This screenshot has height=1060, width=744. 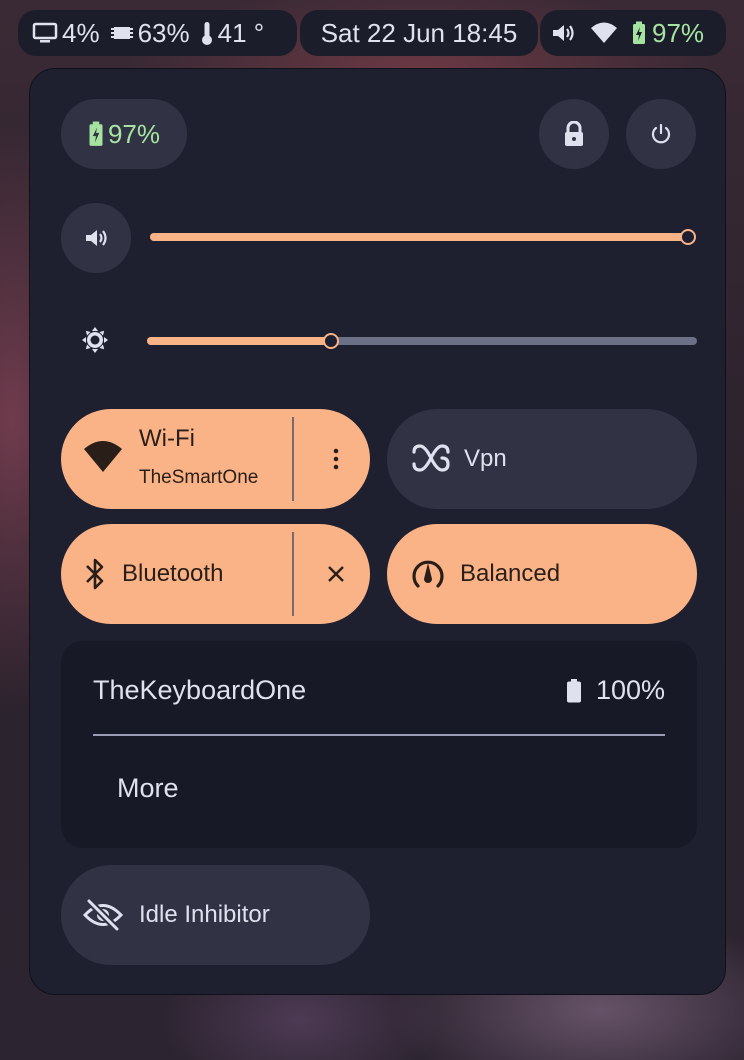 I want to click on top-bar: 4% 63% 41 ° Sat 22 Jun 18:45 97%, so click(x=372, y=32).